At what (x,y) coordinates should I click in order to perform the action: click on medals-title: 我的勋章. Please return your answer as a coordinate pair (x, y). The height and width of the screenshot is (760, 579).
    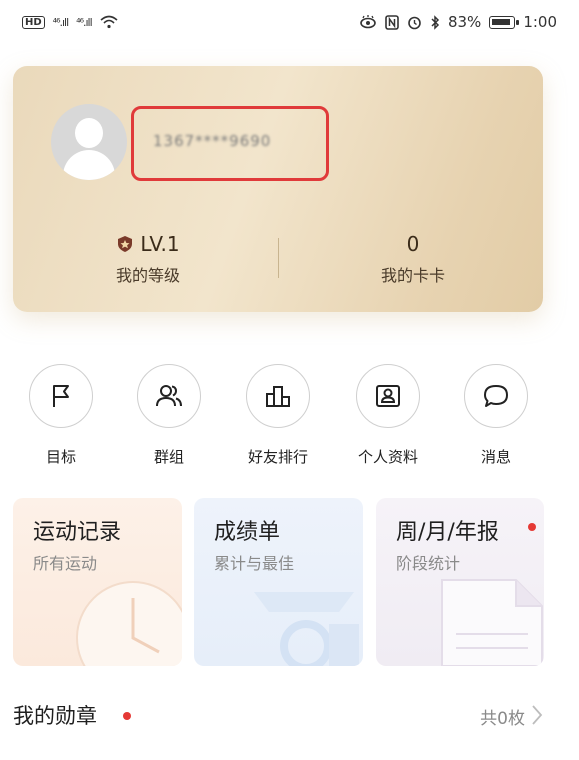
    Looking at the image, I should click on (55, 716).